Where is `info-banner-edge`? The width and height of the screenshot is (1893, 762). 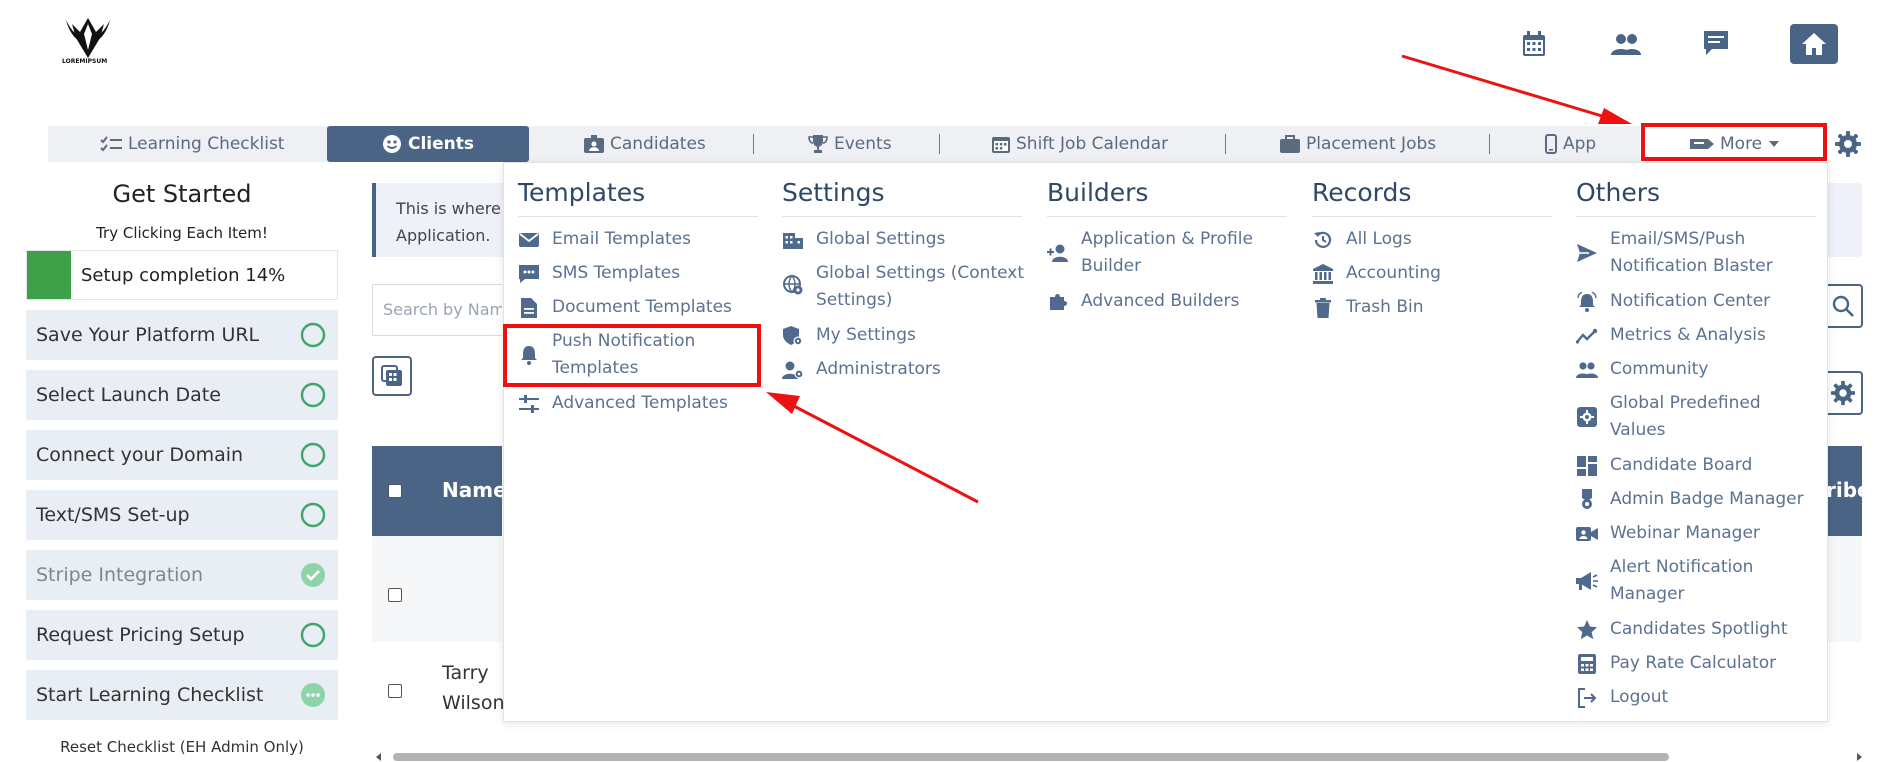 info-banner-edge is located at coordinates (1845, 220).